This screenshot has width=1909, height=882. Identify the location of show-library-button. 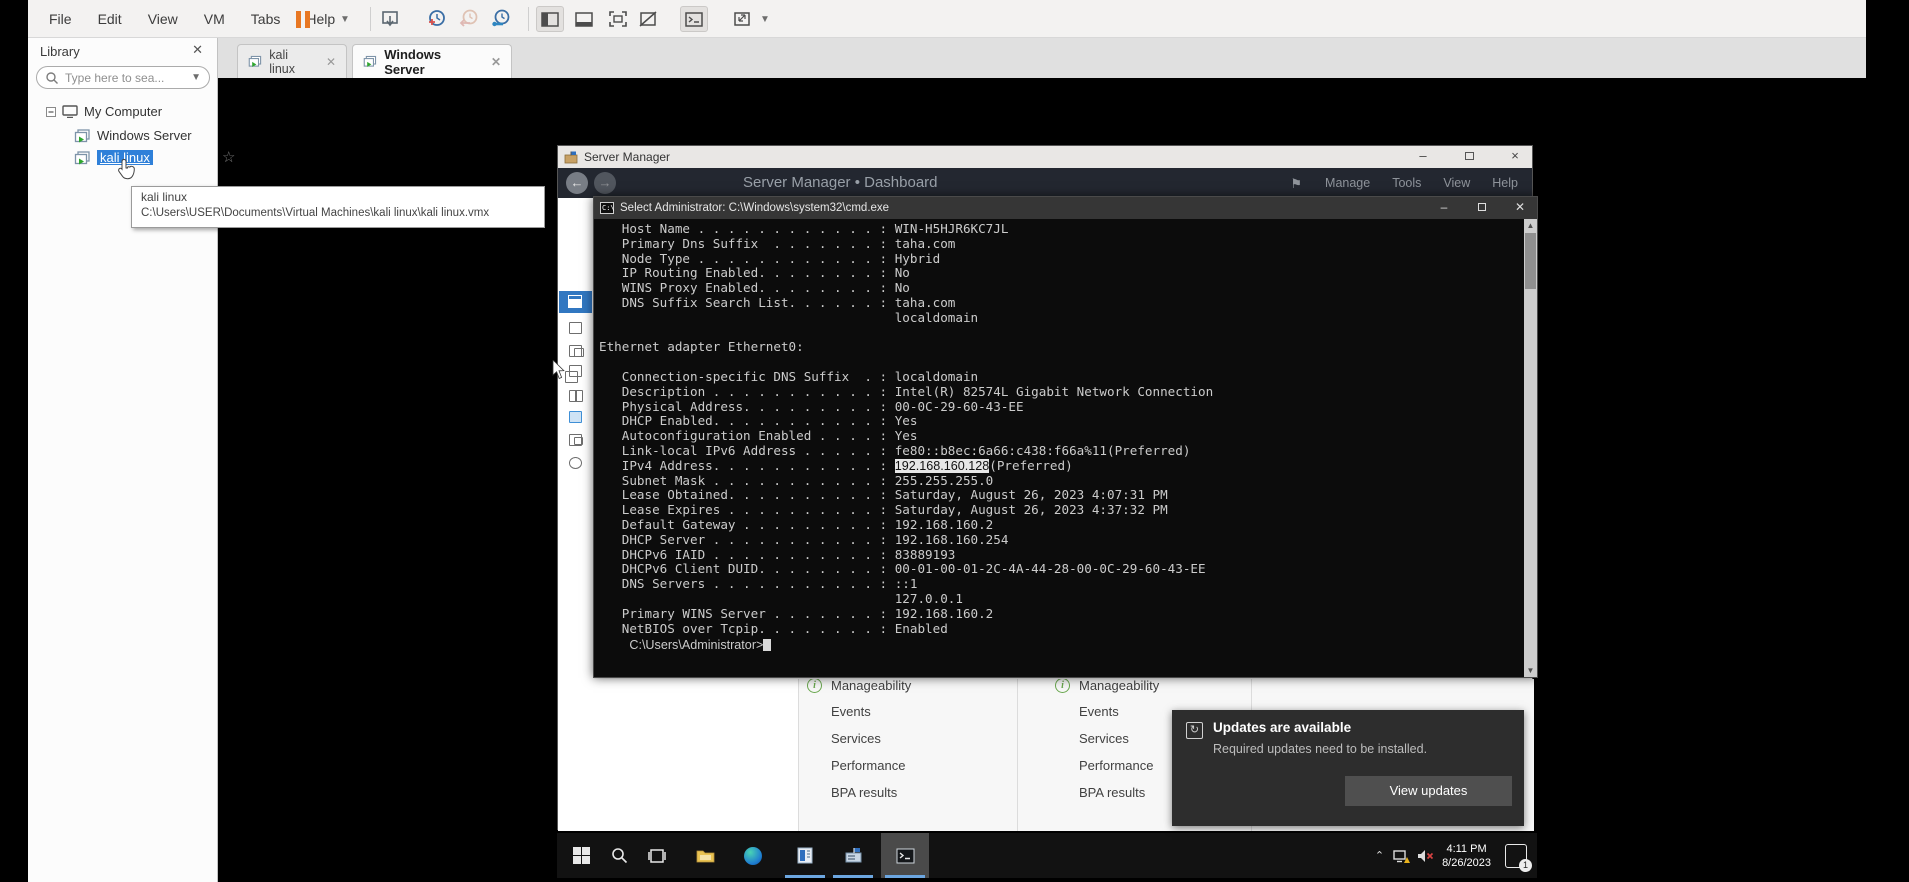
(550, 19).